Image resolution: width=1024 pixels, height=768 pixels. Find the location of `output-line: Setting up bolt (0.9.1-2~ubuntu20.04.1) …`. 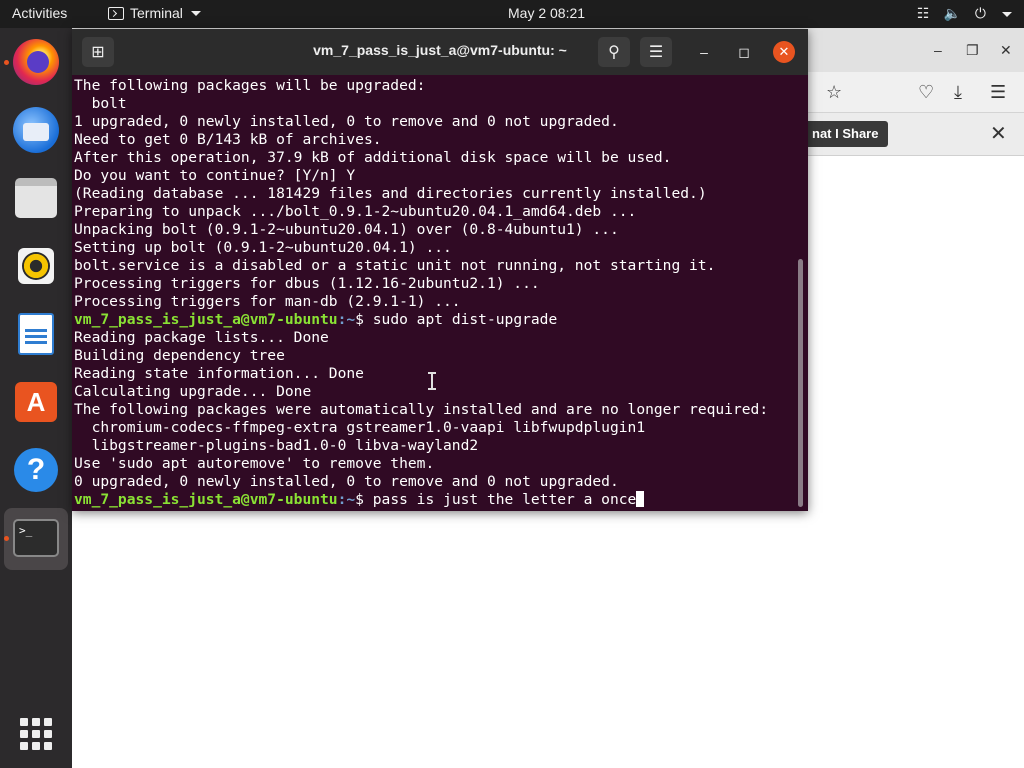

output-line: Setting up bolt (0.9.1-2~ubuntu20.04.1) … is located at coordinates (263, 247).